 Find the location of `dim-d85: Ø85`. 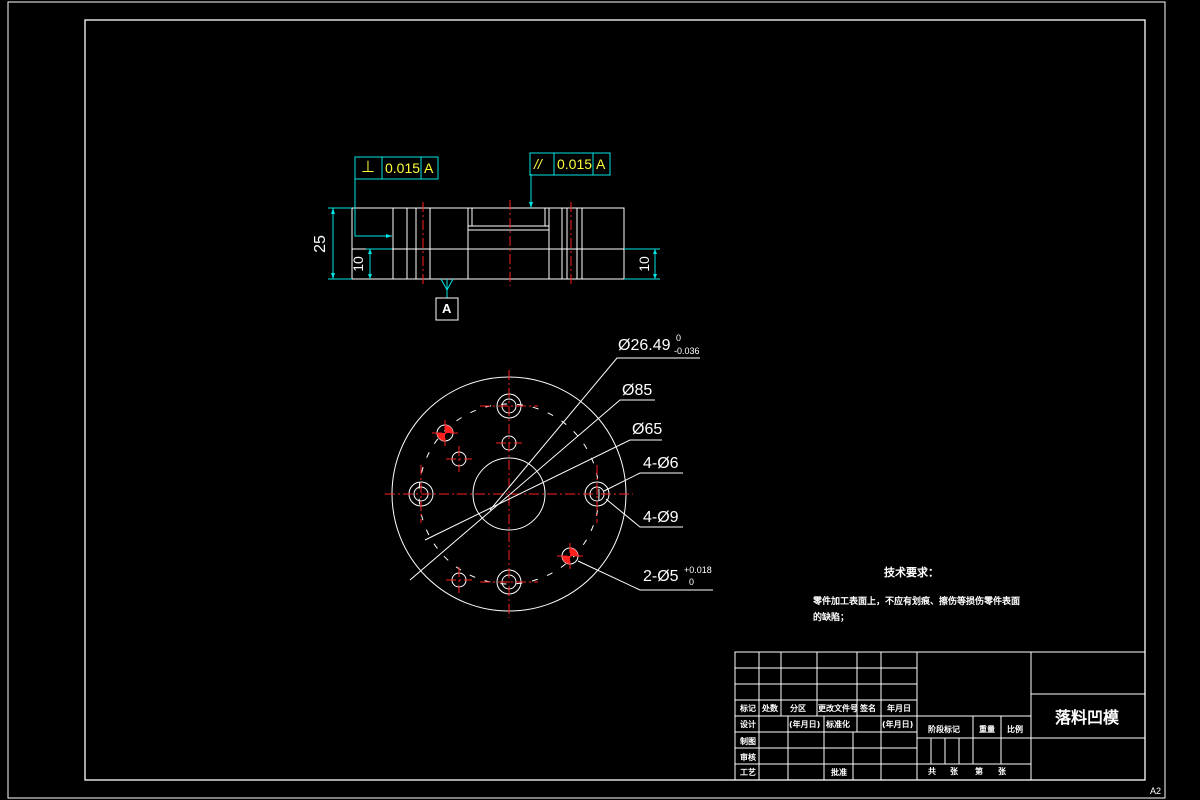

dim-d85: Ø85 is located at coordinates (637, 390).